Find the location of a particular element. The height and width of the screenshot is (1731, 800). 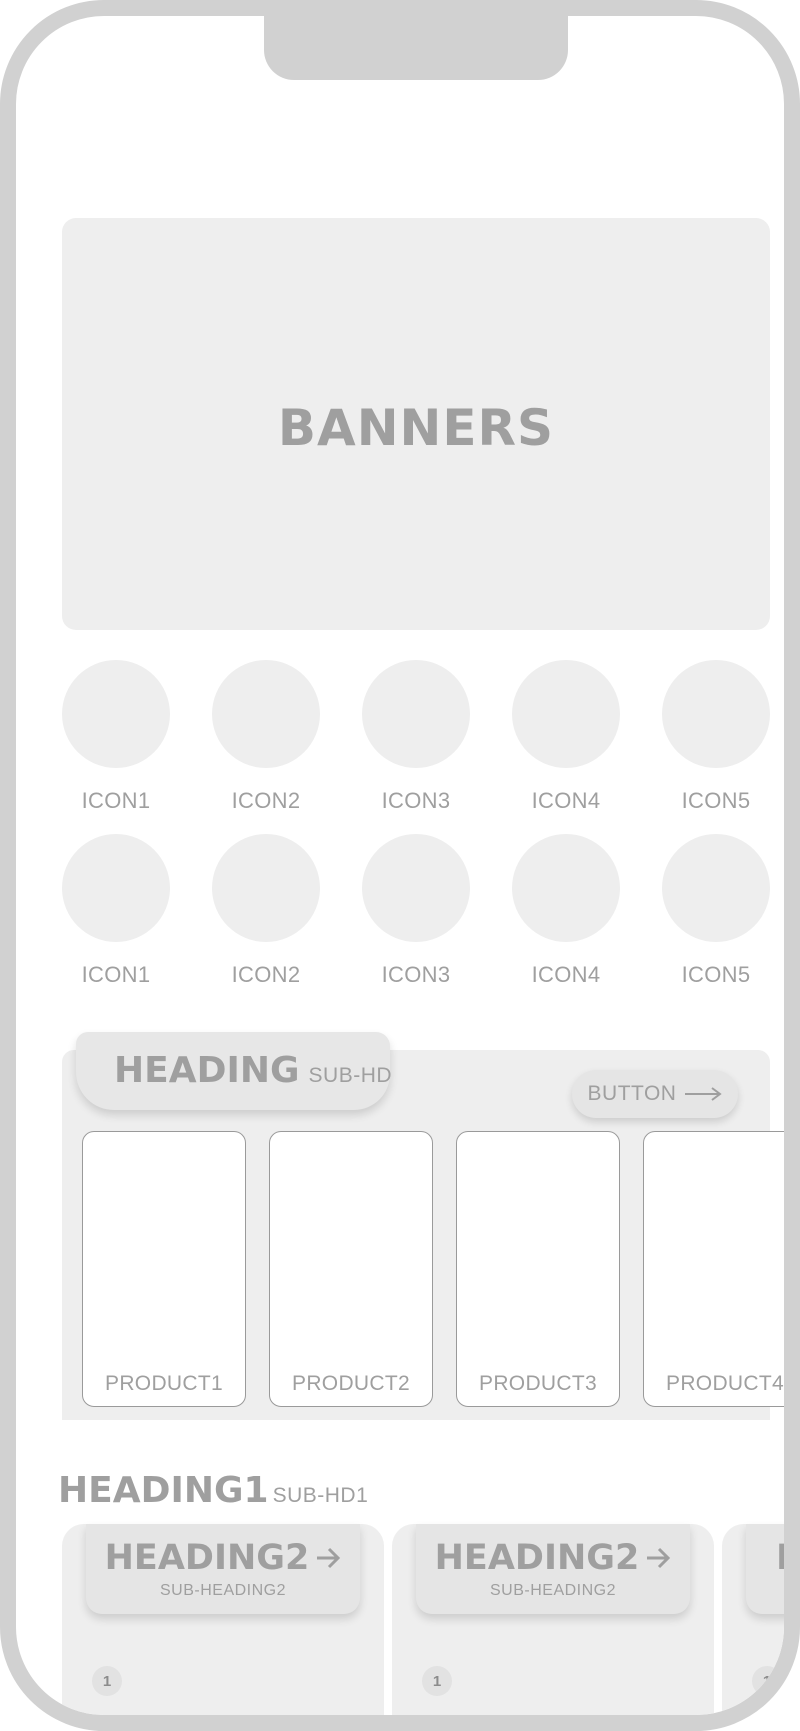

icon-row-2: ICON1 ICON2 ICON3 ICON4 ICON5 is located at coordinates (416, 910).